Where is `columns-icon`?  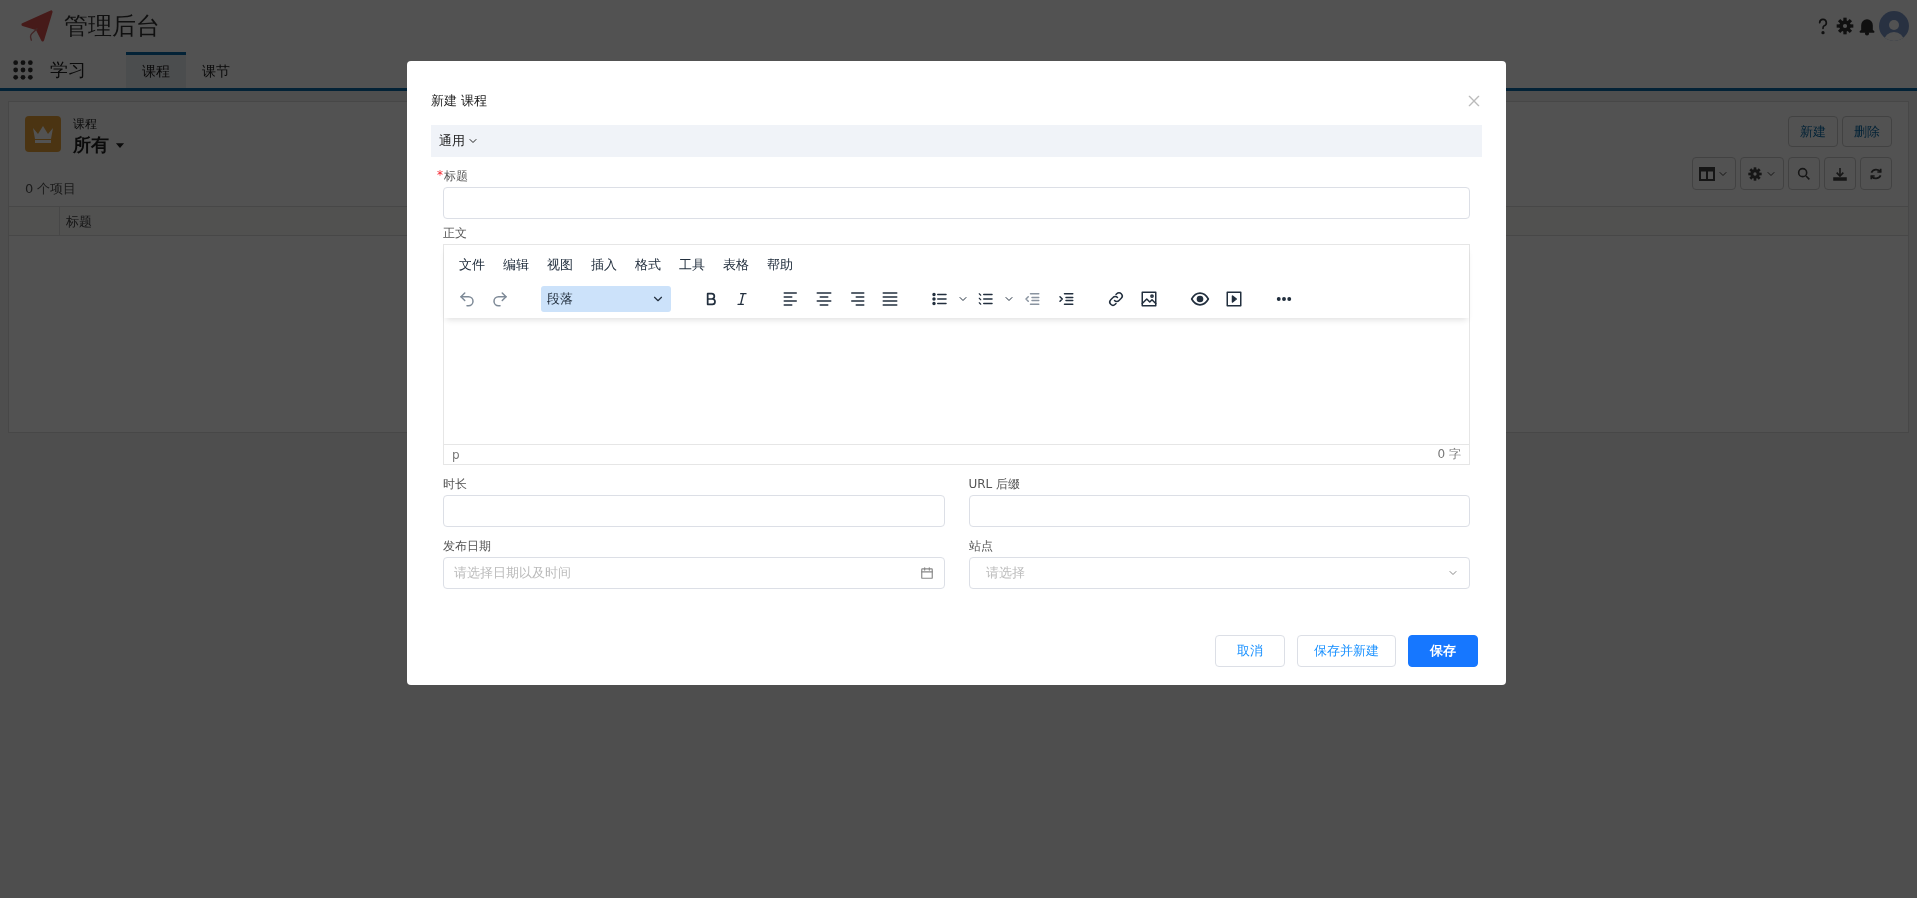
columns-icon is located at coordinates (1707, 173).